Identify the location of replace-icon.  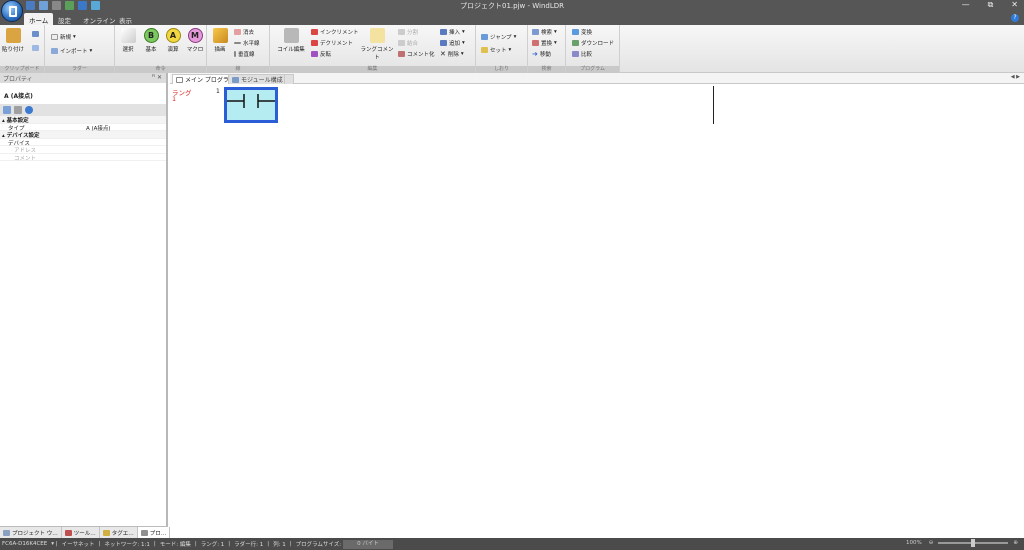
(535, 43).